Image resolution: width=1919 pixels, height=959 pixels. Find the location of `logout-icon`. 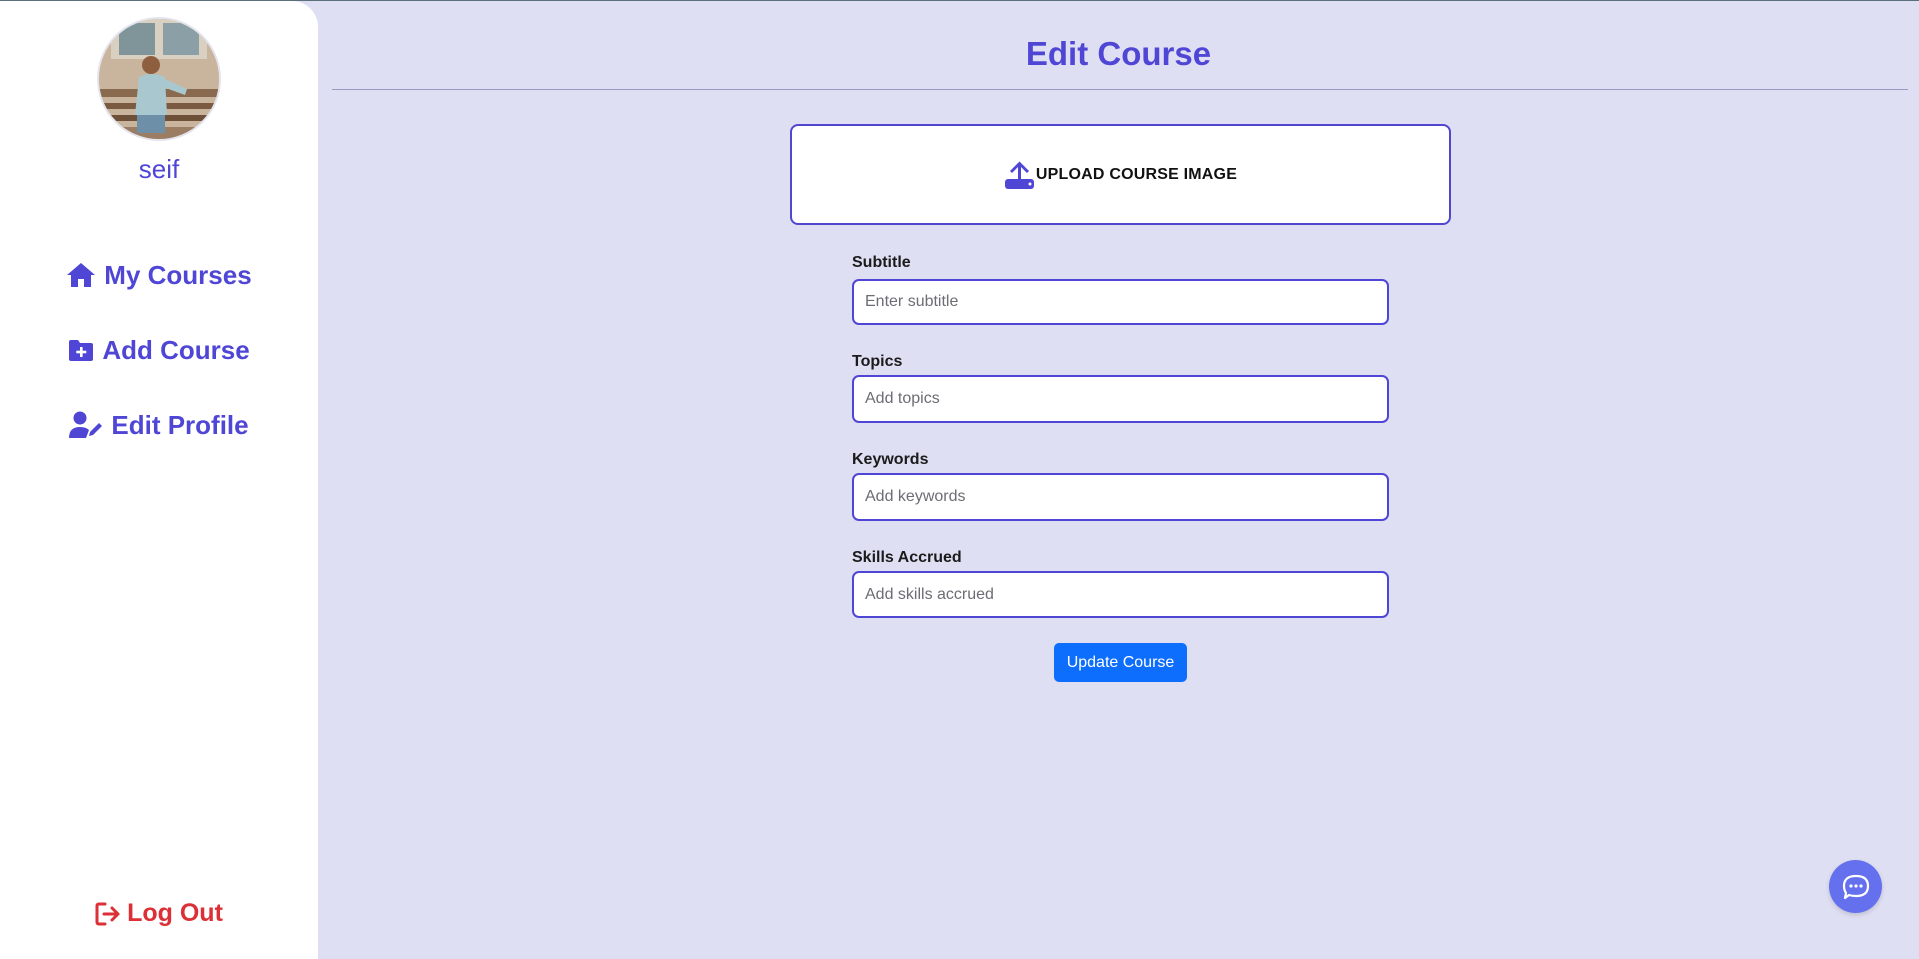

logout-icon is located at coordinates (107, 913).